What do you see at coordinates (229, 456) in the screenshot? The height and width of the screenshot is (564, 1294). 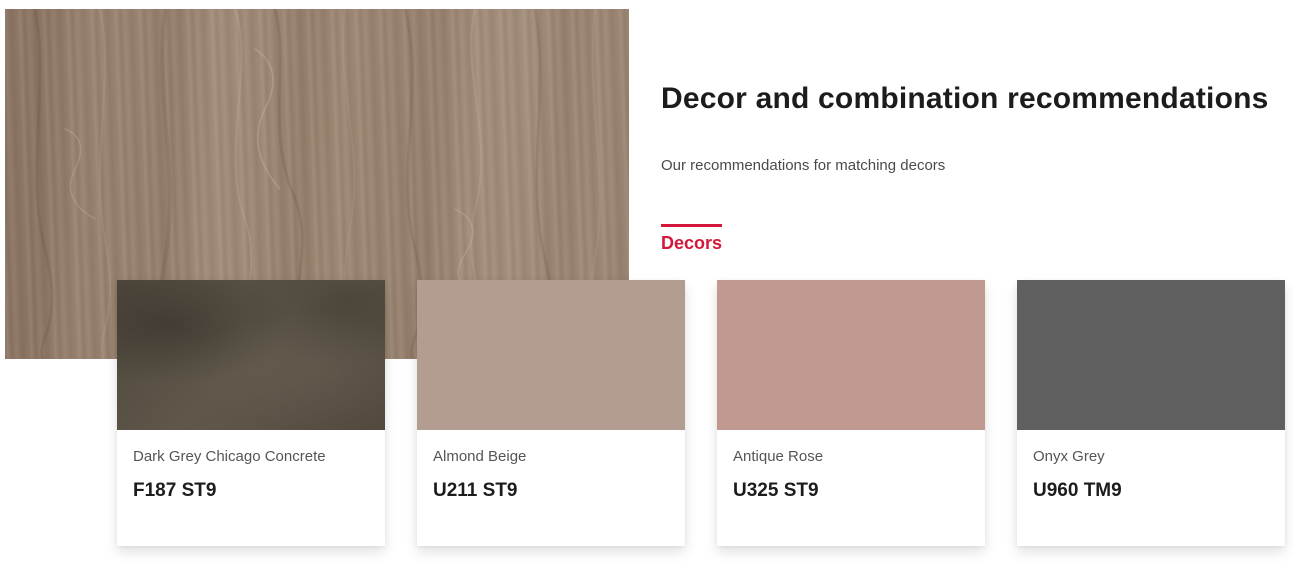 I see `decor-name: Dark Grey Chicago Concrete` at bounding box center [229, 456].